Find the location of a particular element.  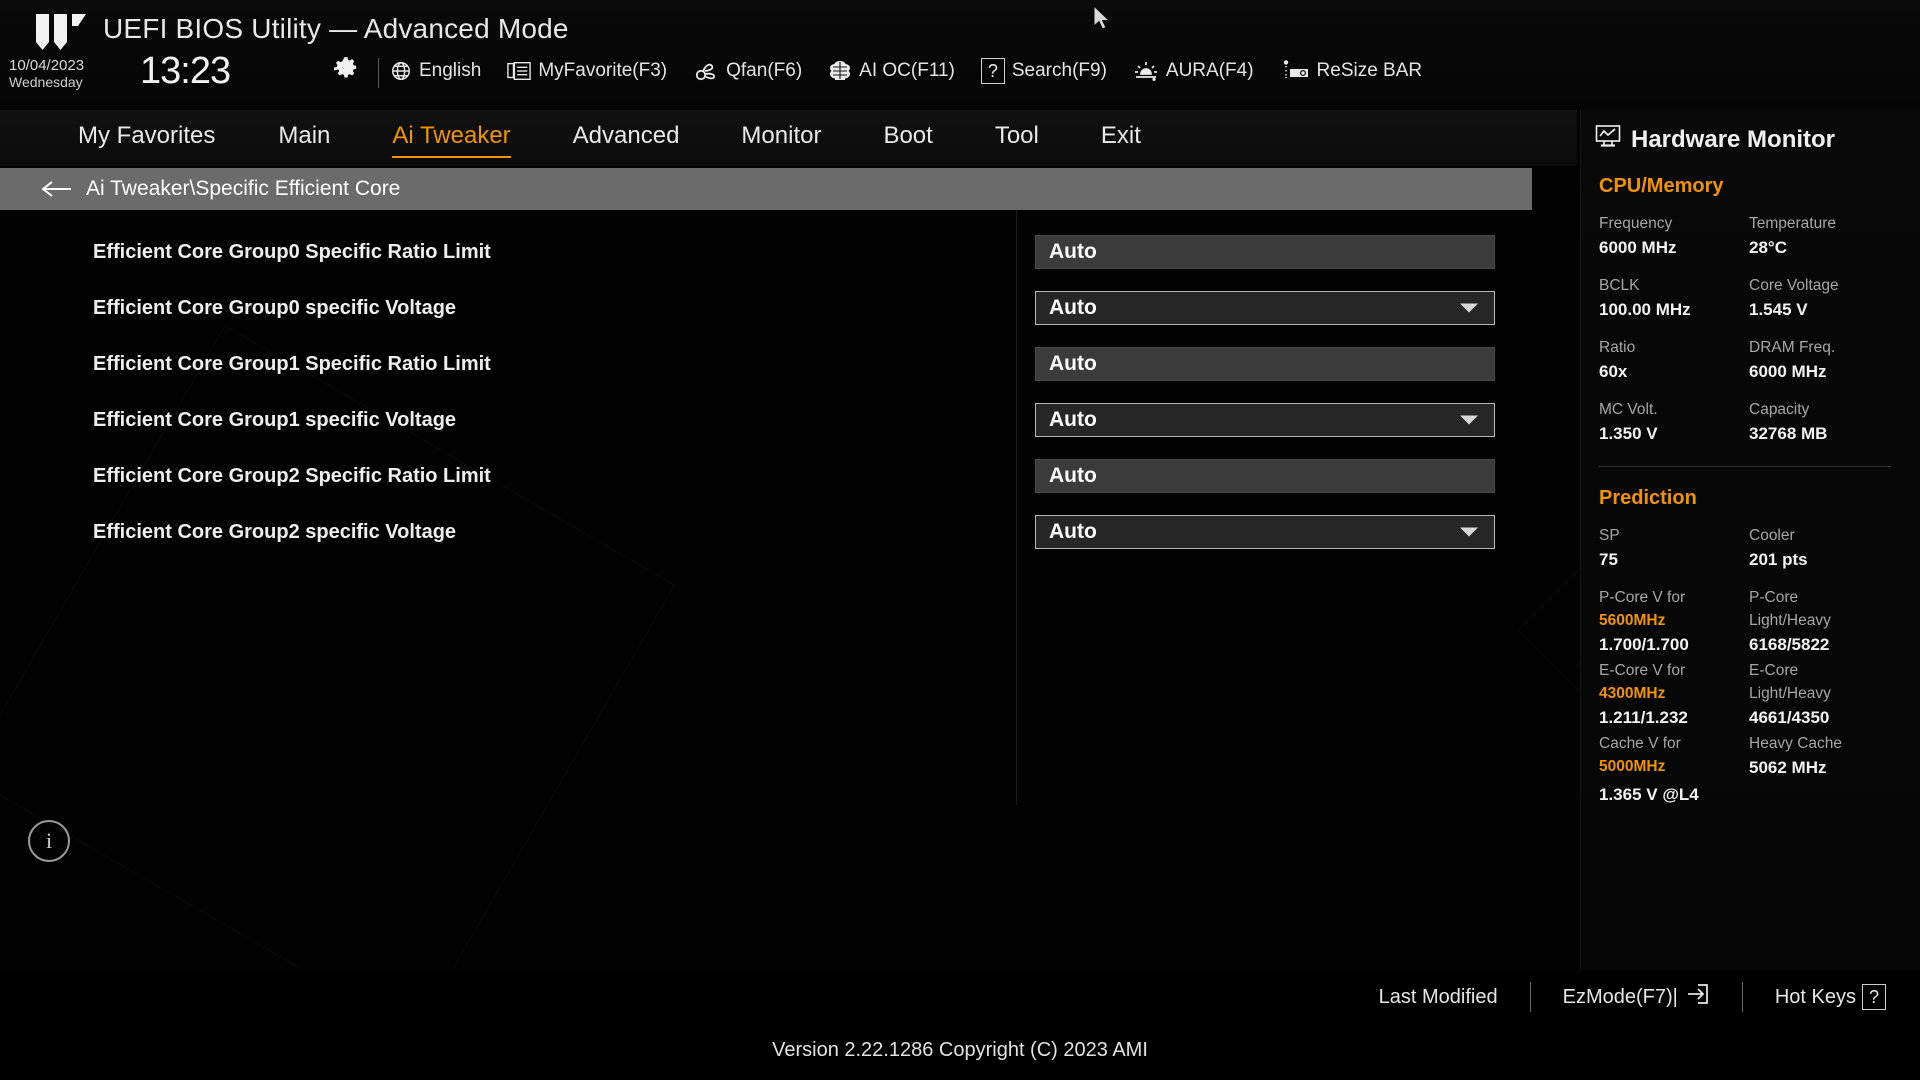

toolbar-item-resize-bar: ReSize BAR is located at coordinates (1351, 71).